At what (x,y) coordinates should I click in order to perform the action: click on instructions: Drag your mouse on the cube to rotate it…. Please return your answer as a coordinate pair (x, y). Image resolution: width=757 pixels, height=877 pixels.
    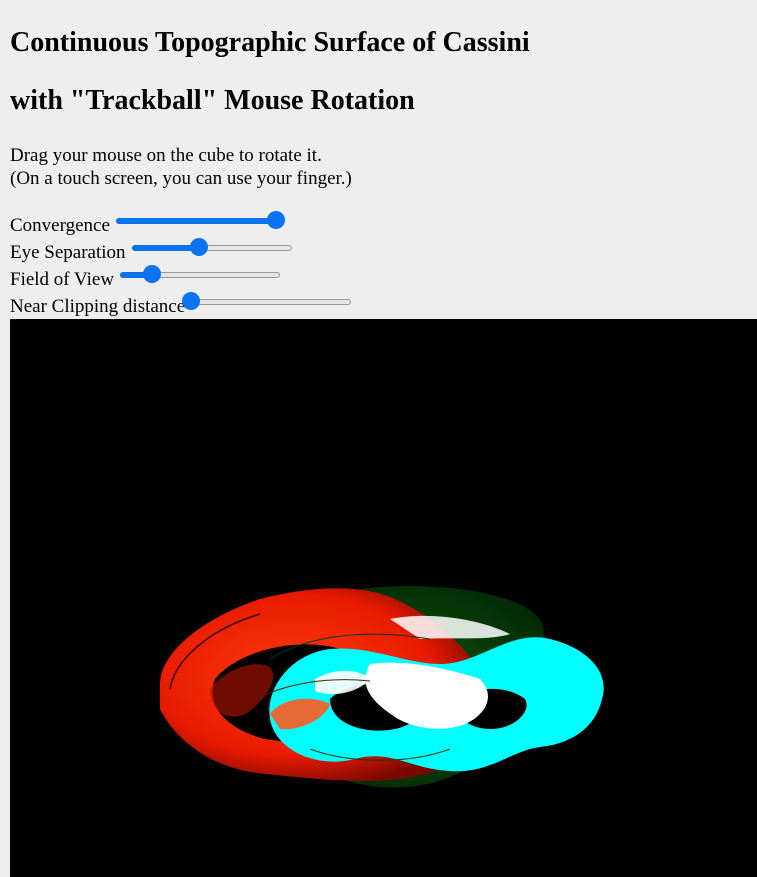
    Looking at the image, I should click on (181, 167).